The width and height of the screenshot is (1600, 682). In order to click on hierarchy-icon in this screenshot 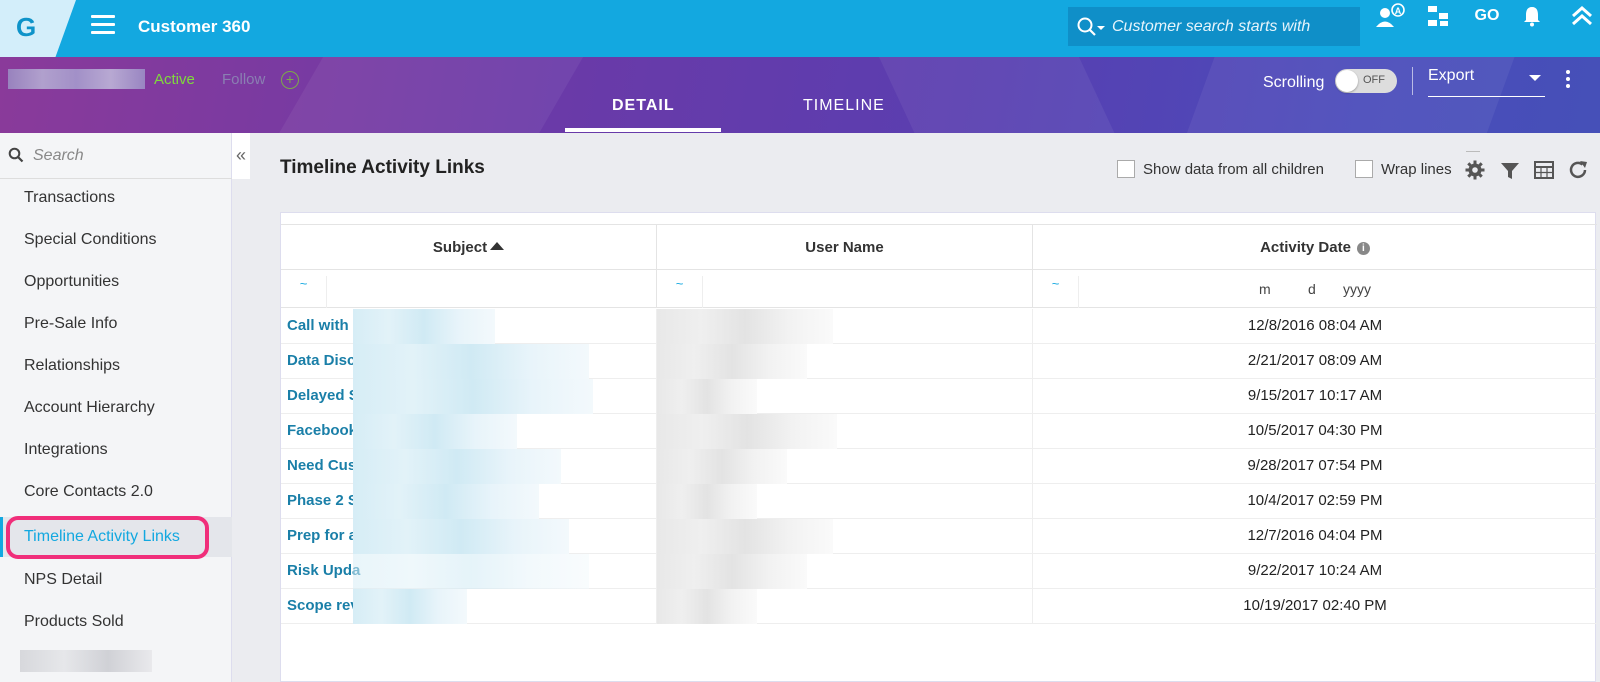, I will do `click(1438, 16)`.